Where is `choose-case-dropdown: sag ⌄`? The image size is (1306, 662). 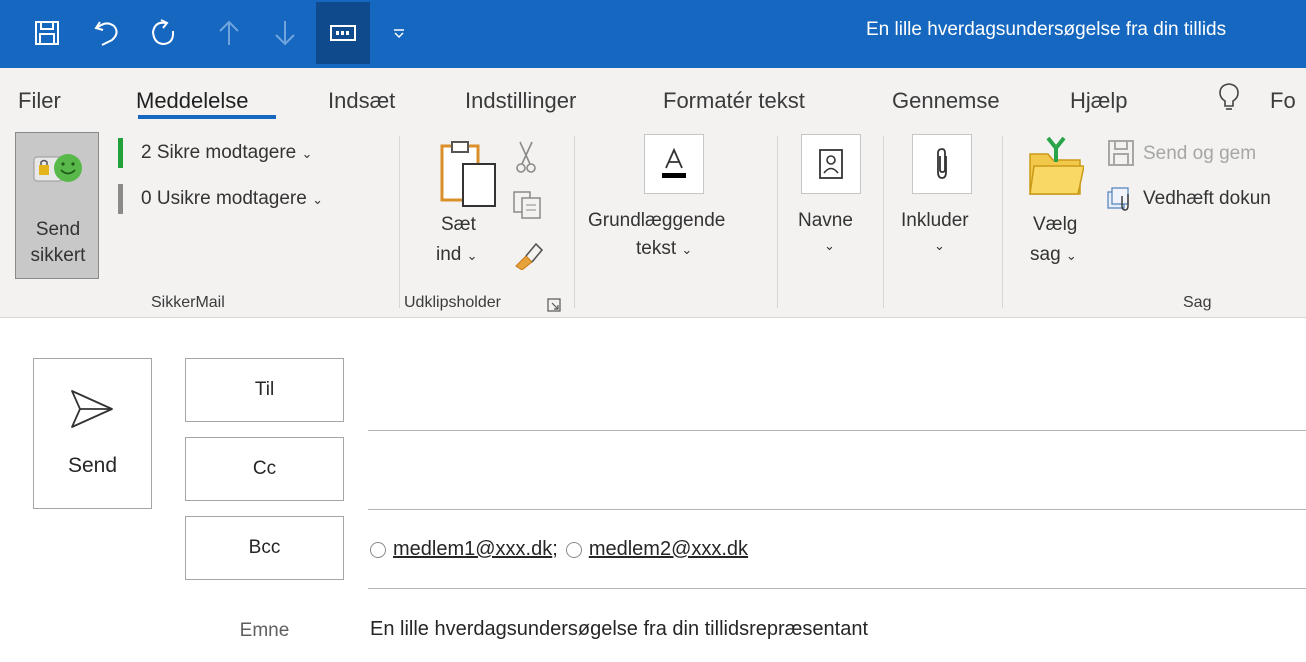
choose-case-dropdown: sag ⌄ is located at coordinates (1053, 255).